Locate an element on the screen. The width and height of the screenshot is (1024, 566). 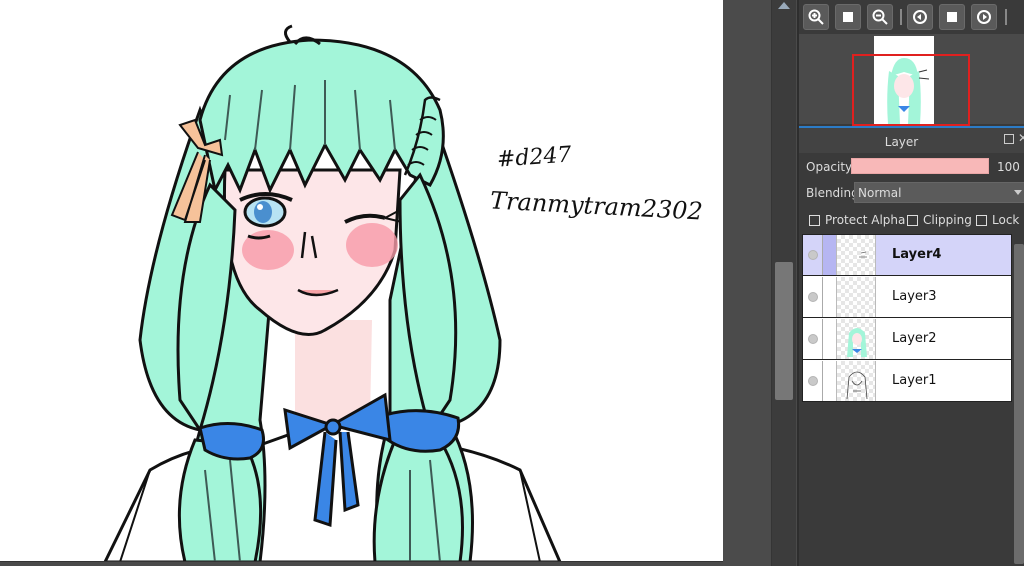
rotate-left-icon is located at coordinates (920, 17).